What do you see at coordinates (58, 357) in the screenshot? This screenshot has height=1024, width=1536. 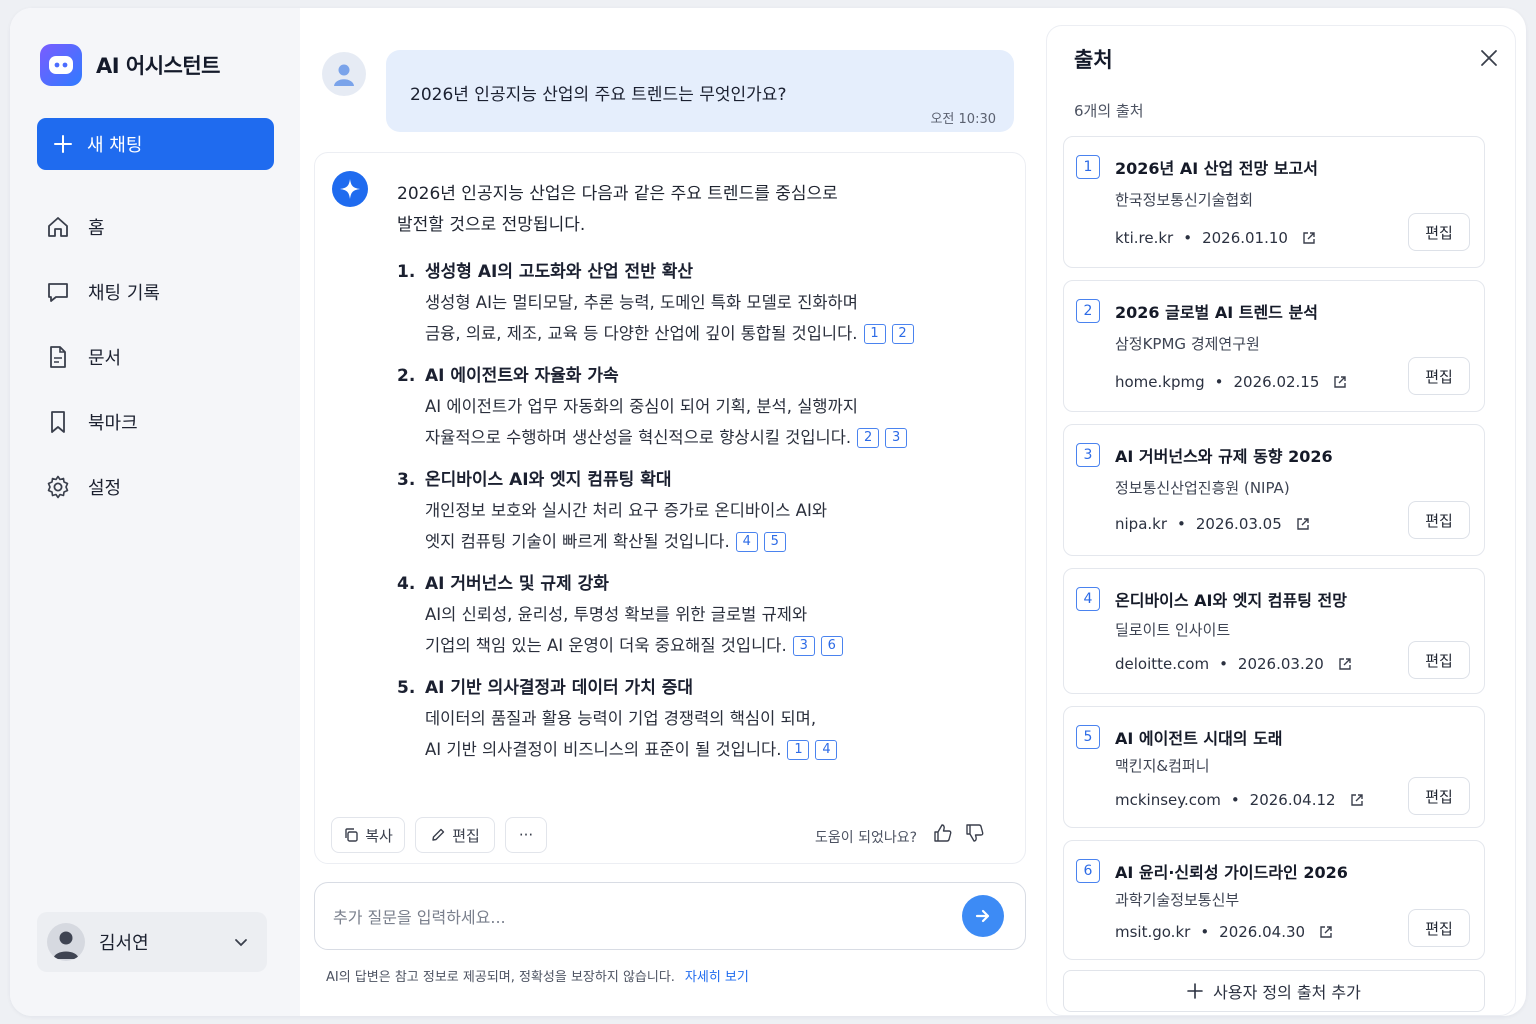 I see `document-icon` at bounding box center [58, 357].